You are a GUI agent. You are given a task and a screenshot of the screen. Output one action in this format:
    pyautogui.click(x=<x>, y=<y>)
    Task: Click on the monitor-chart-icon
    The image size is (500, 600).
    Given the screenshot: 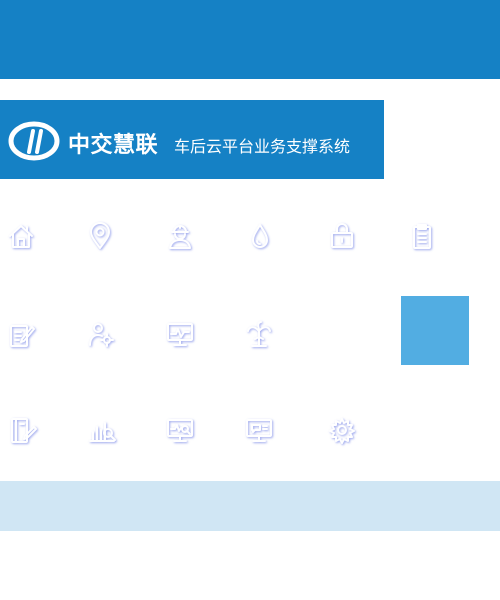 What is the action you would take?
    pyautogui.click(x=180, y=334)
    